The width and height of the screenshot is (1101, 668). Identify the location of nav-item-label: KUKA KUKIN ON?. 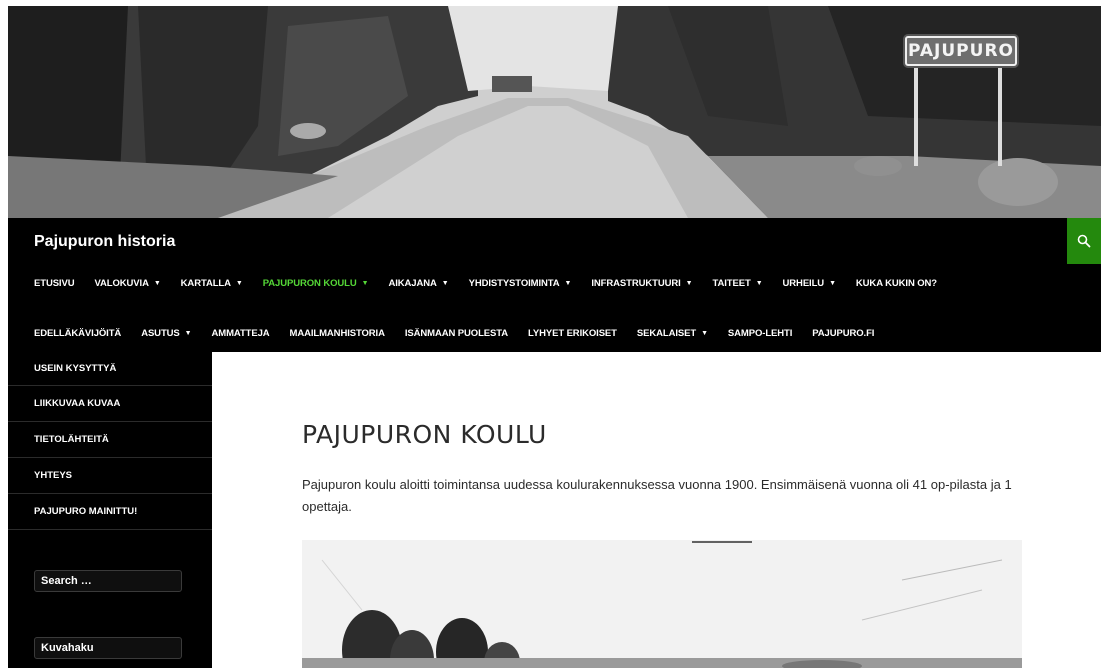
(896, 283).